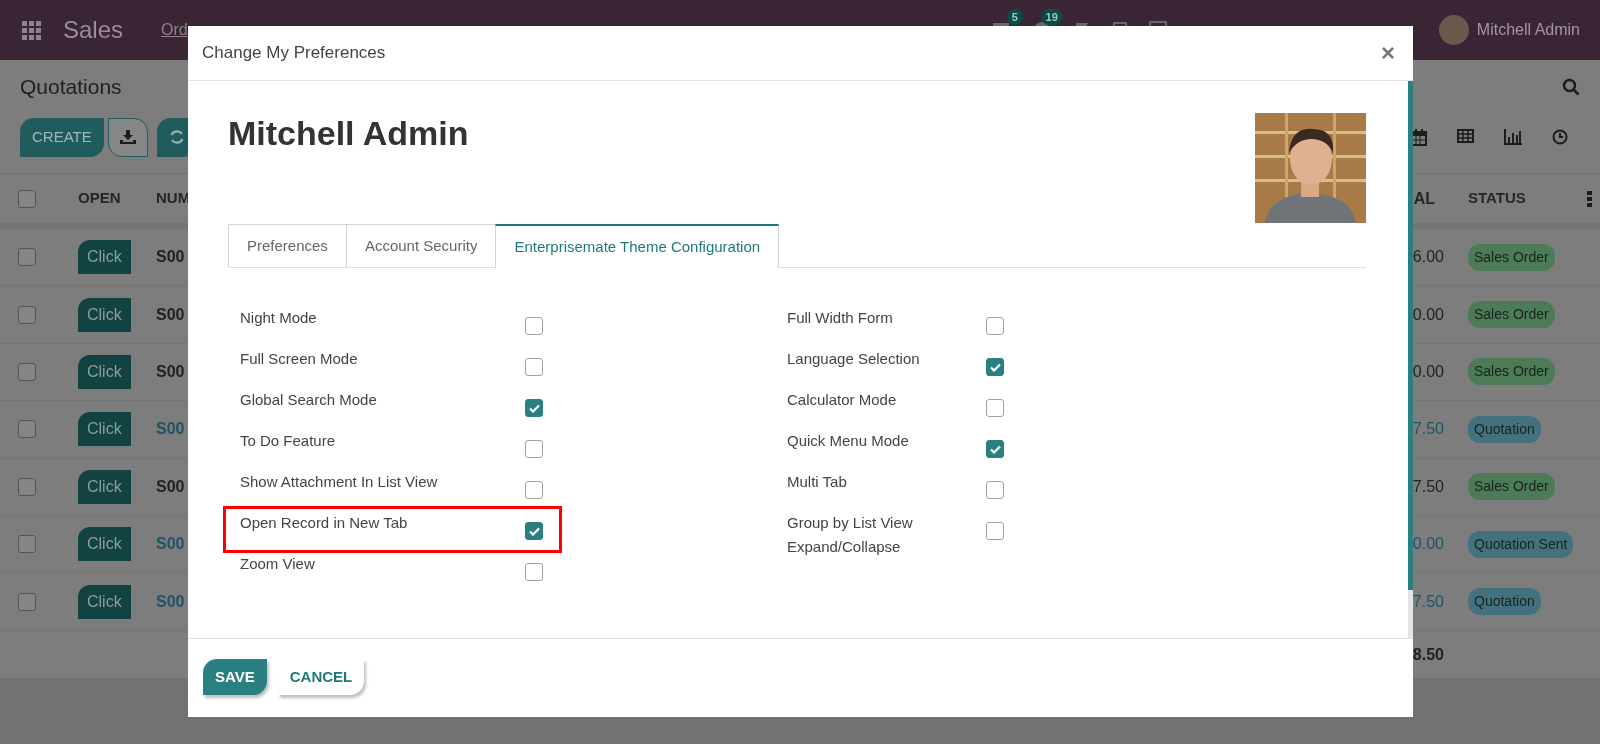 This screenshot has height=744, width=1600. I want to click on setting-label: Show Attachment In List View, so click(339, 482).